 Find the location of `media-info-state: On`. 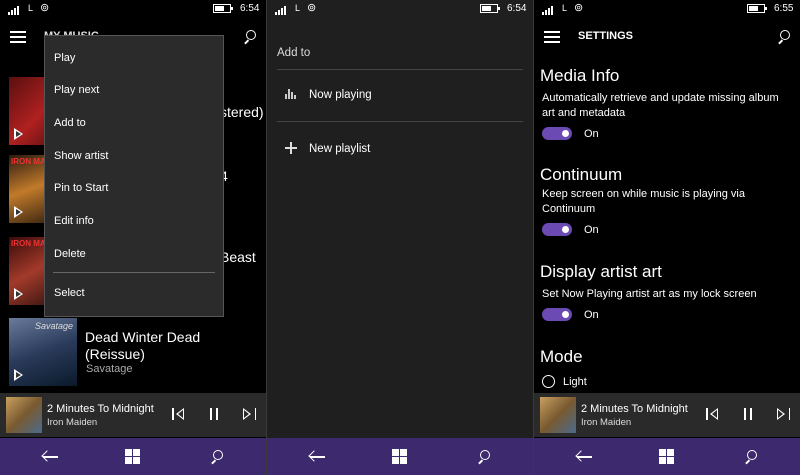

media-info-state: On is located at coordinates (591, 134).